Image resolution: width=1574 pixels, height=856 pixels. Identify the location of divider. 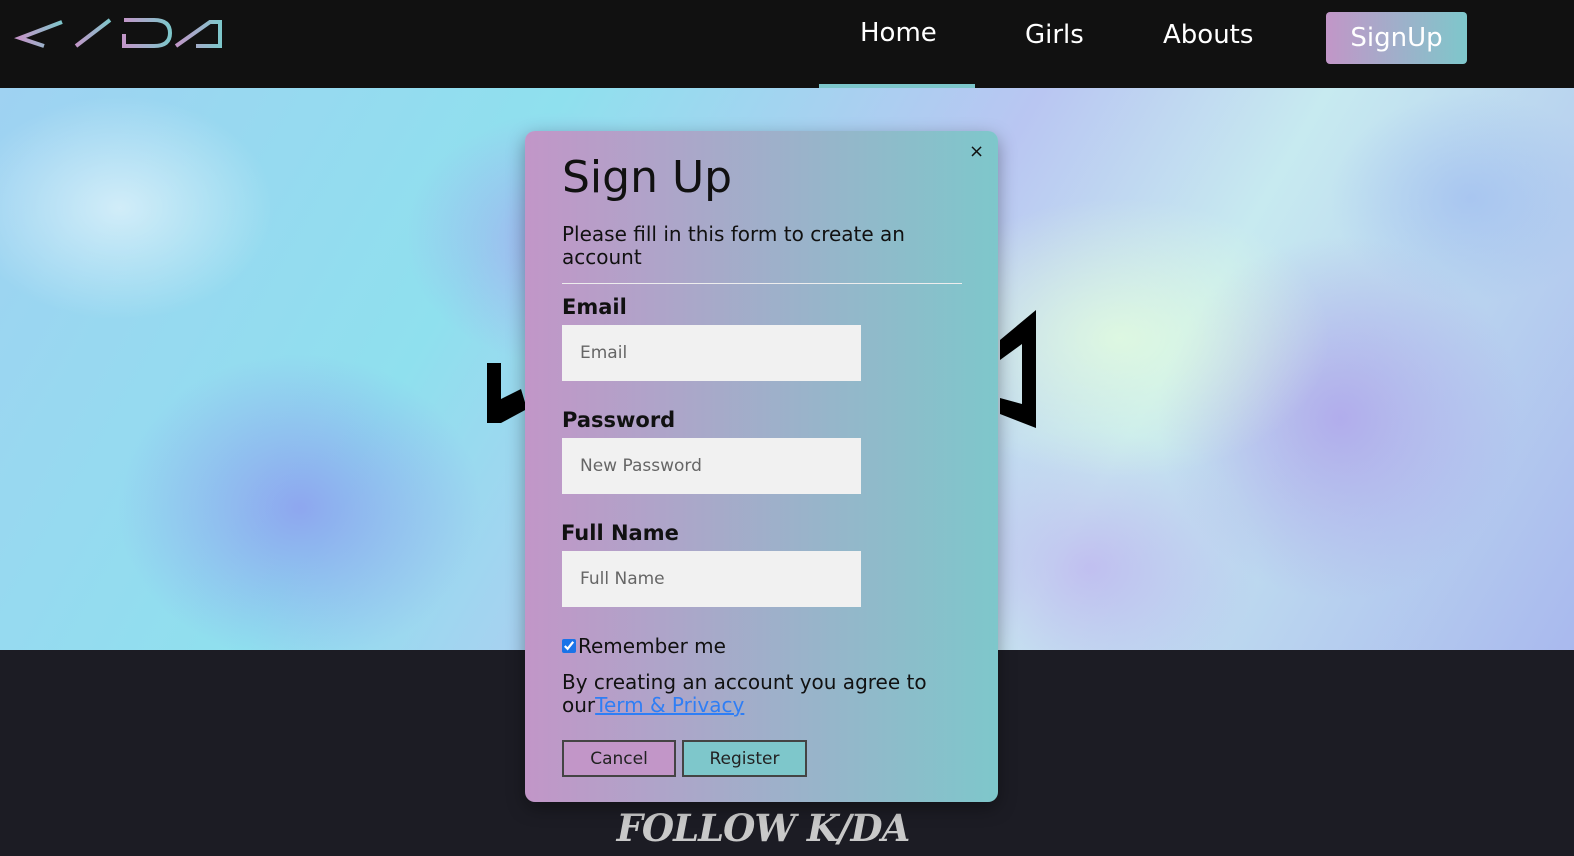
(762, 283).